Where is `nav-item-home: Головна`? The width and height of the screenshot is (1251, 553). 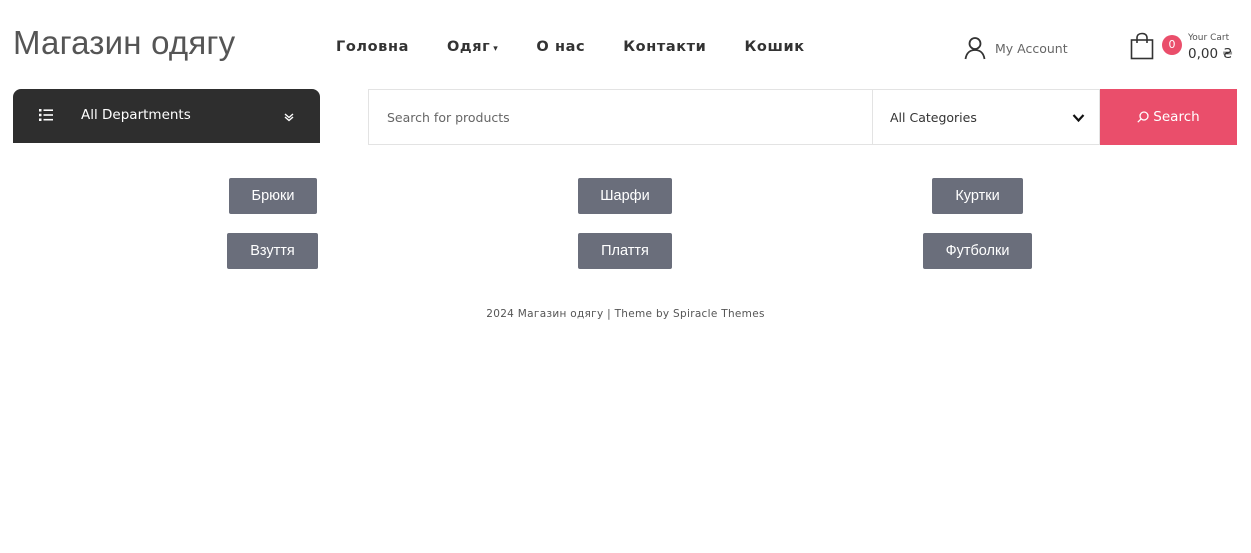 nav-item-home: Головна is located at coordinates (372, 47).